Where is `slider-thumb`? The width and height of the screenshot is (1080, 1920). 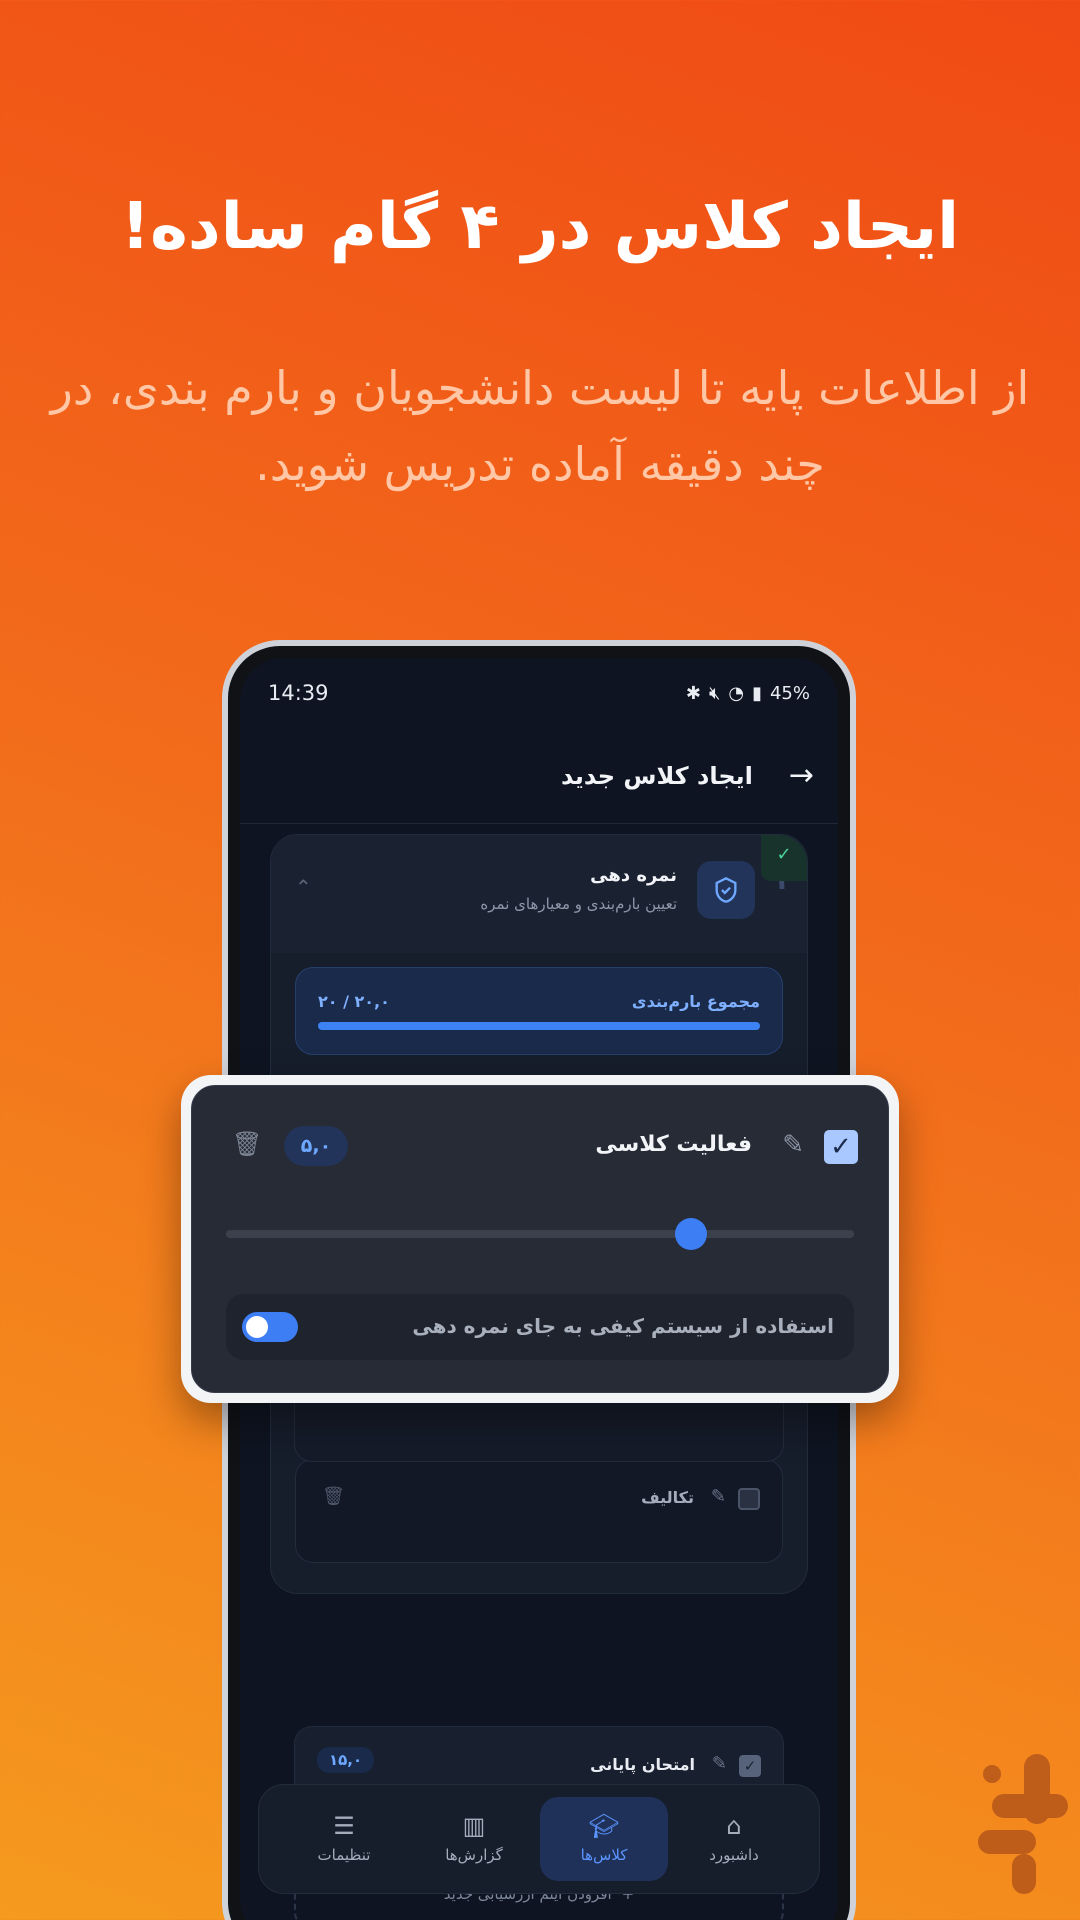
slider-thumb is located at coordinates (690, 1234).